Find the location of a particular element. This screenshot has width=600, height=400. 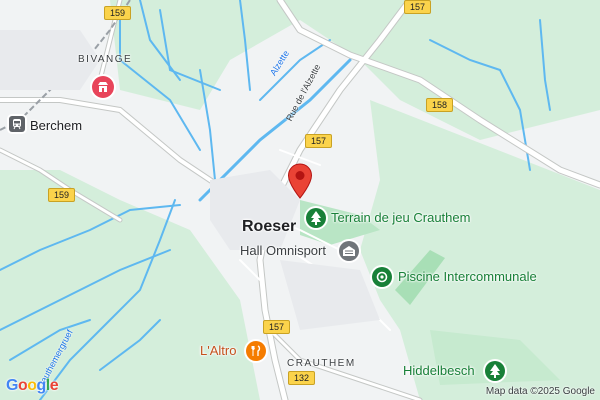

poi-label-hiddelbesch: Hiddelbesch is located at coordinates (439, 370).